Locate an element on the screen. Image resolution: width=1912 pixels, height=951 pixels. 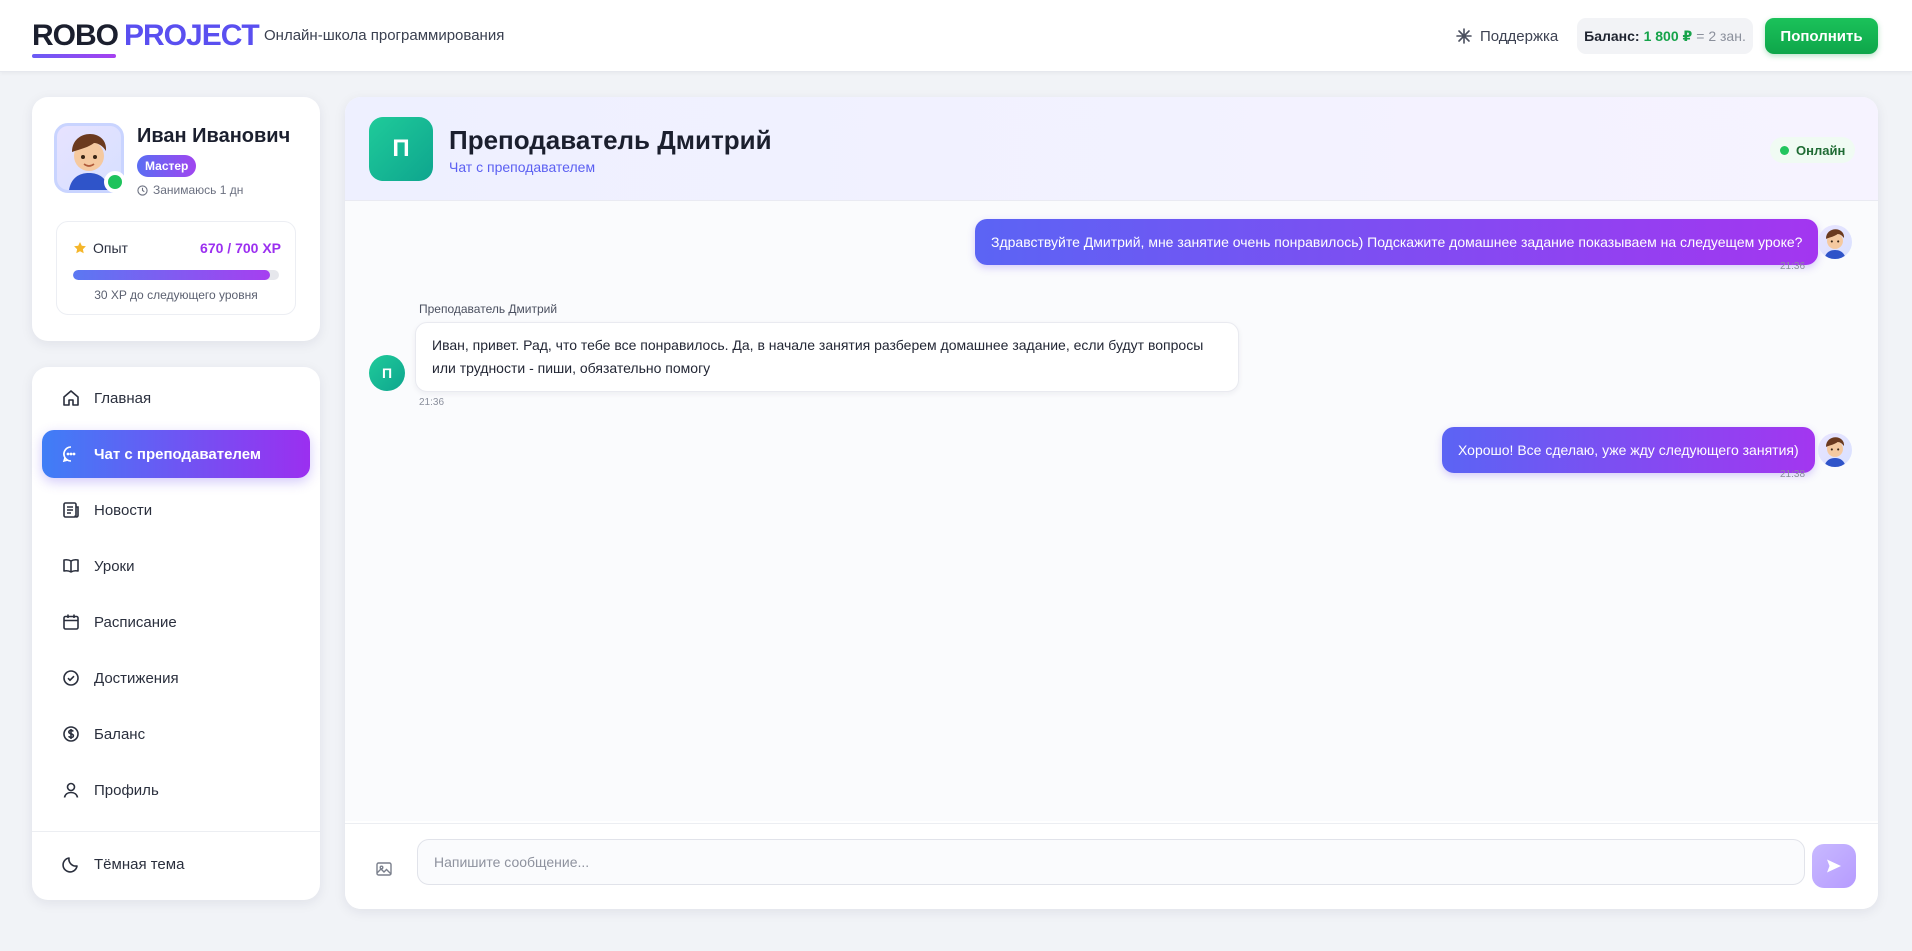
support-label: Поддержка is located at coordinates (1519, 36).